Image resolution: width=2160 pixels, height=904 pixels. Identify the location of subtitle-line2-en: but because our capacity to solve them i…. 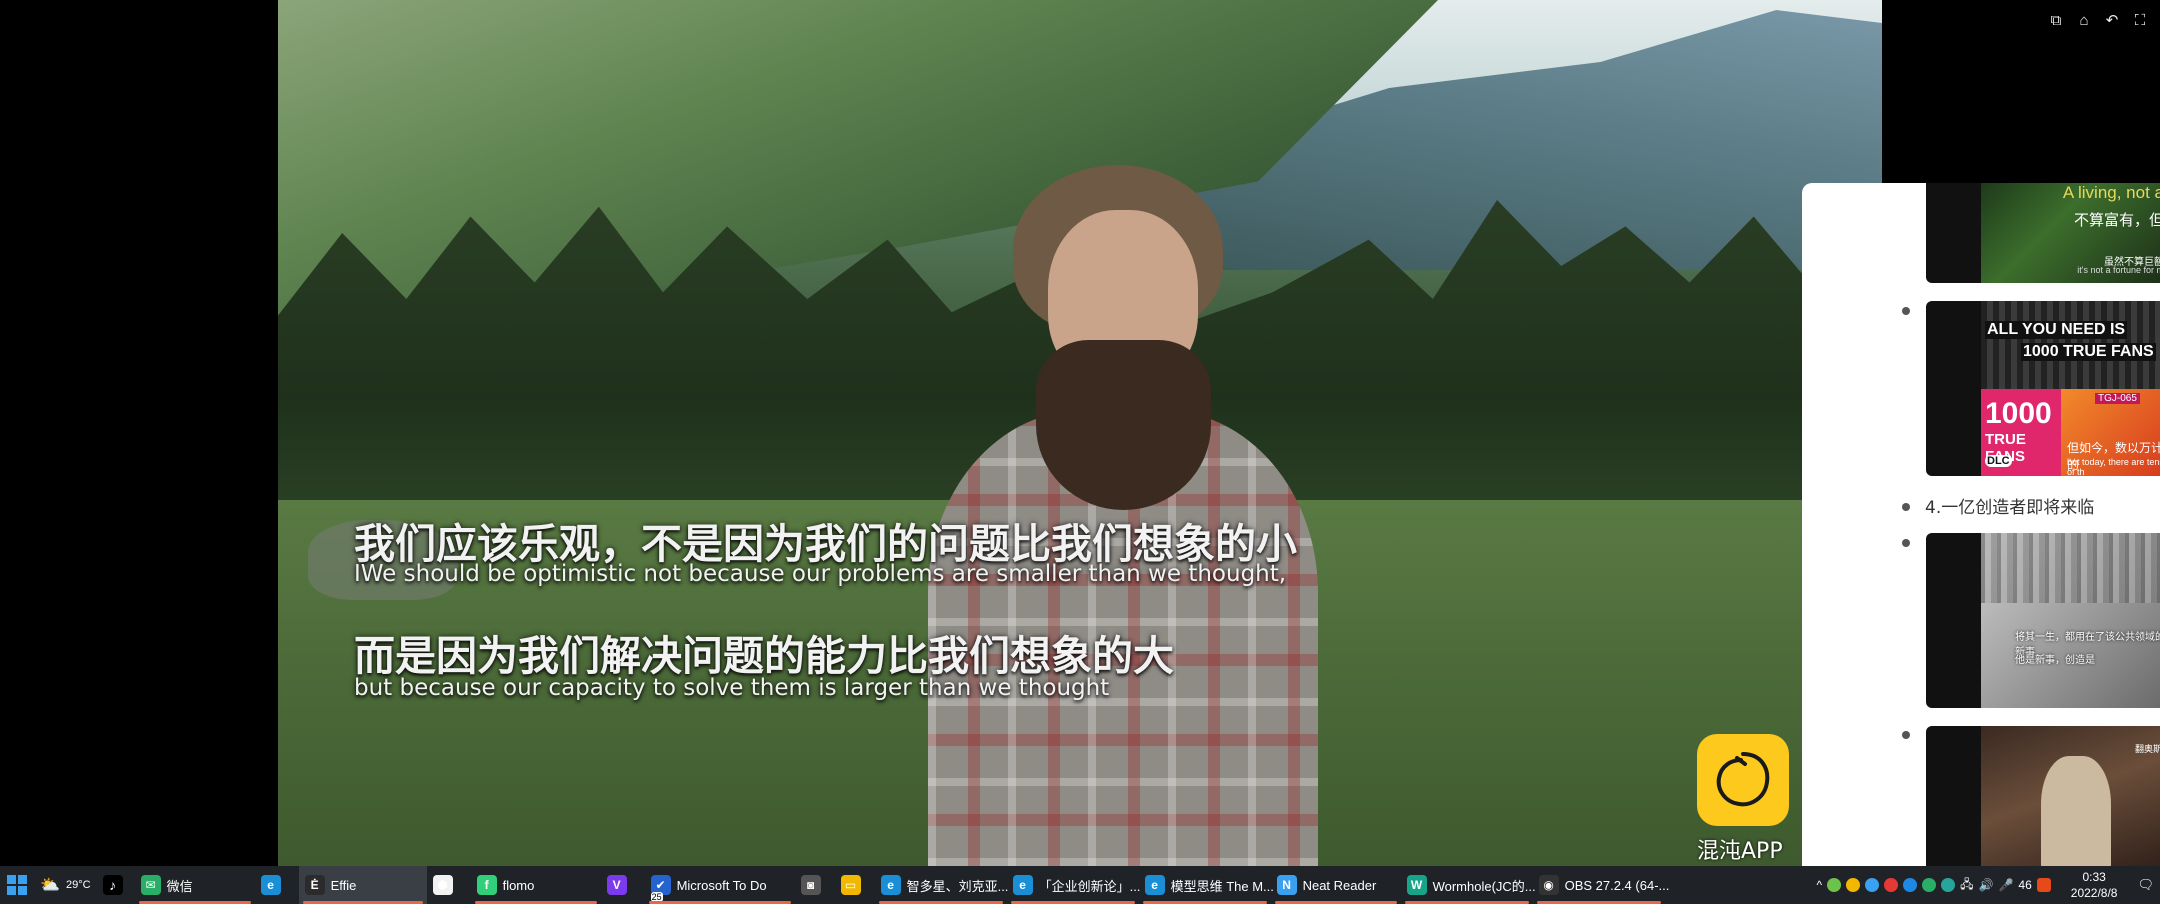
(732, 688).